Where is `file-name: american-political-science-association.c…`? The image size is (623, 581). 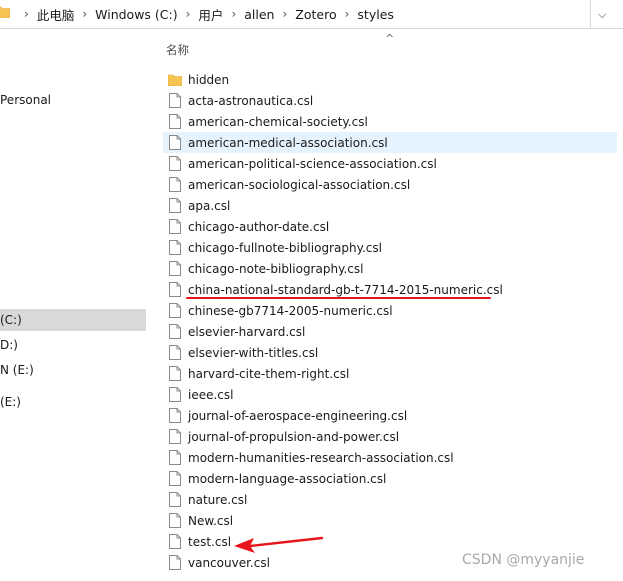 file-name: american-political-science-association.c… is located at coordinates (312, 163).